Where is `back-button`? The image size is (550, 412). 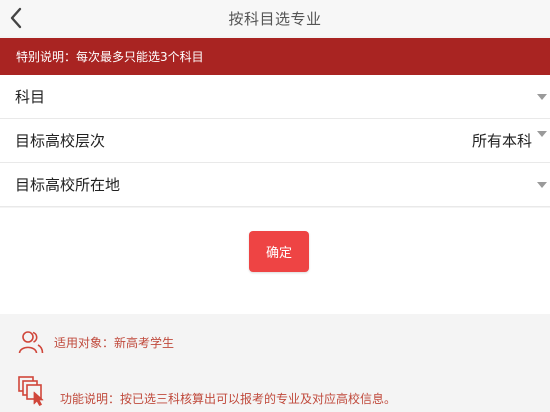
back-button is located at coordinates (16, 18).